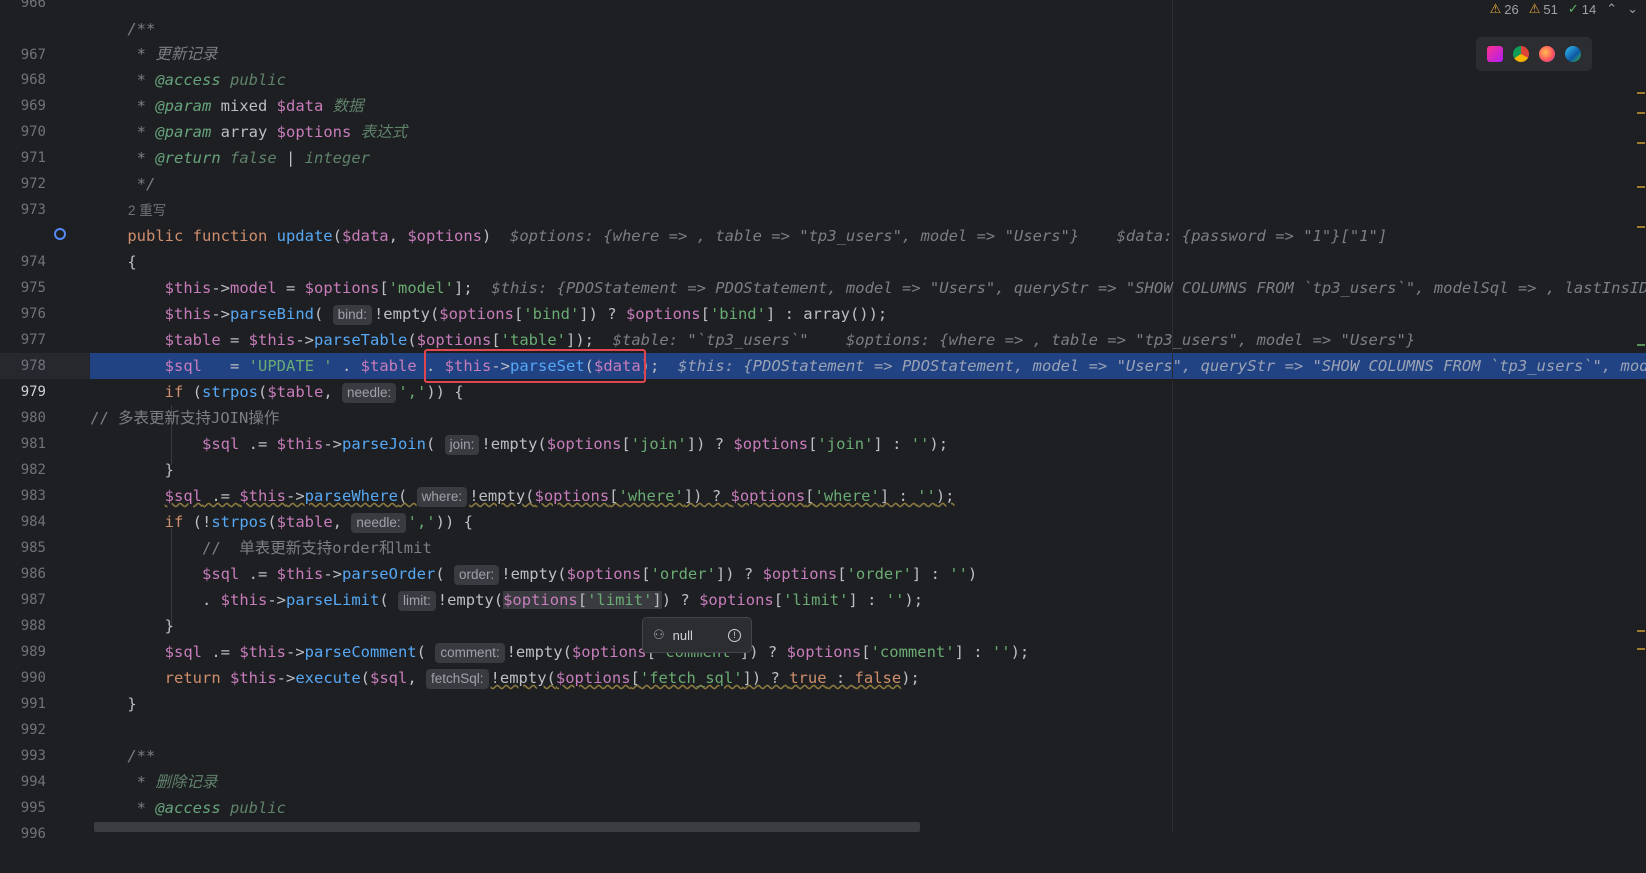 This screenshot has width=1646, height=873. I want to click on code-line: 995 * 删除记录, so click(778, 792).